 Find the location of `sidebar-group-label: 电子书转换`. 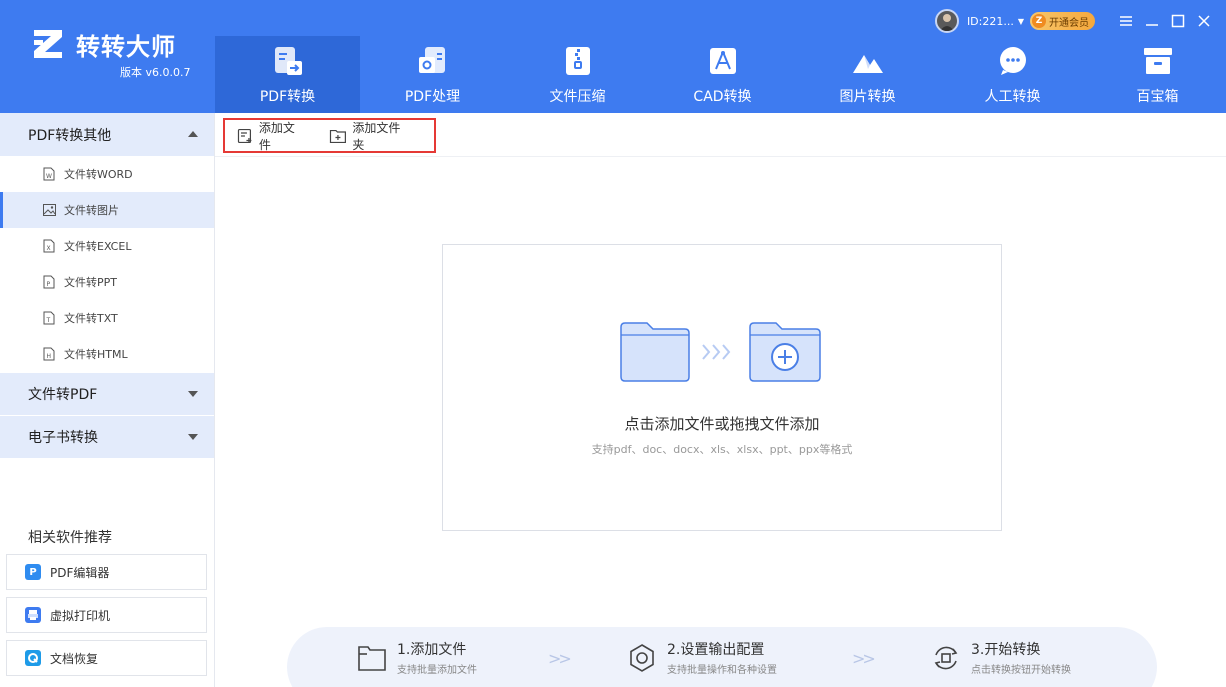

sidebar-group-label: 电子书转换 is located at coordinates (63, 438).